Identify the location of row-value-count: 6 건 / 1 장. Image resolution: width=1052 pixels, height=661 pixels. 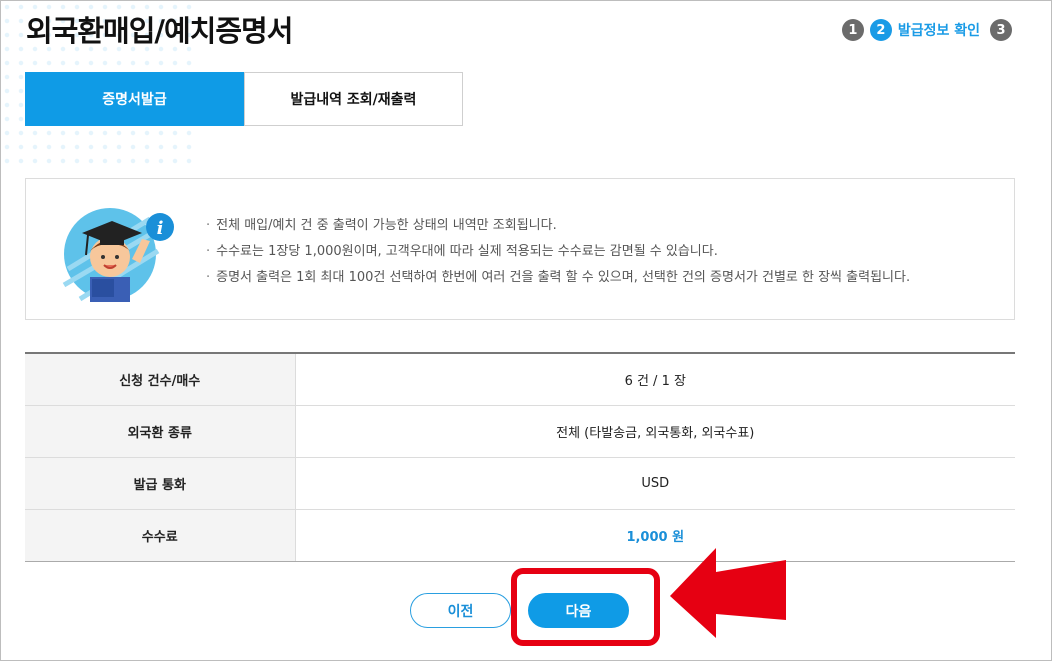
(655, 379).